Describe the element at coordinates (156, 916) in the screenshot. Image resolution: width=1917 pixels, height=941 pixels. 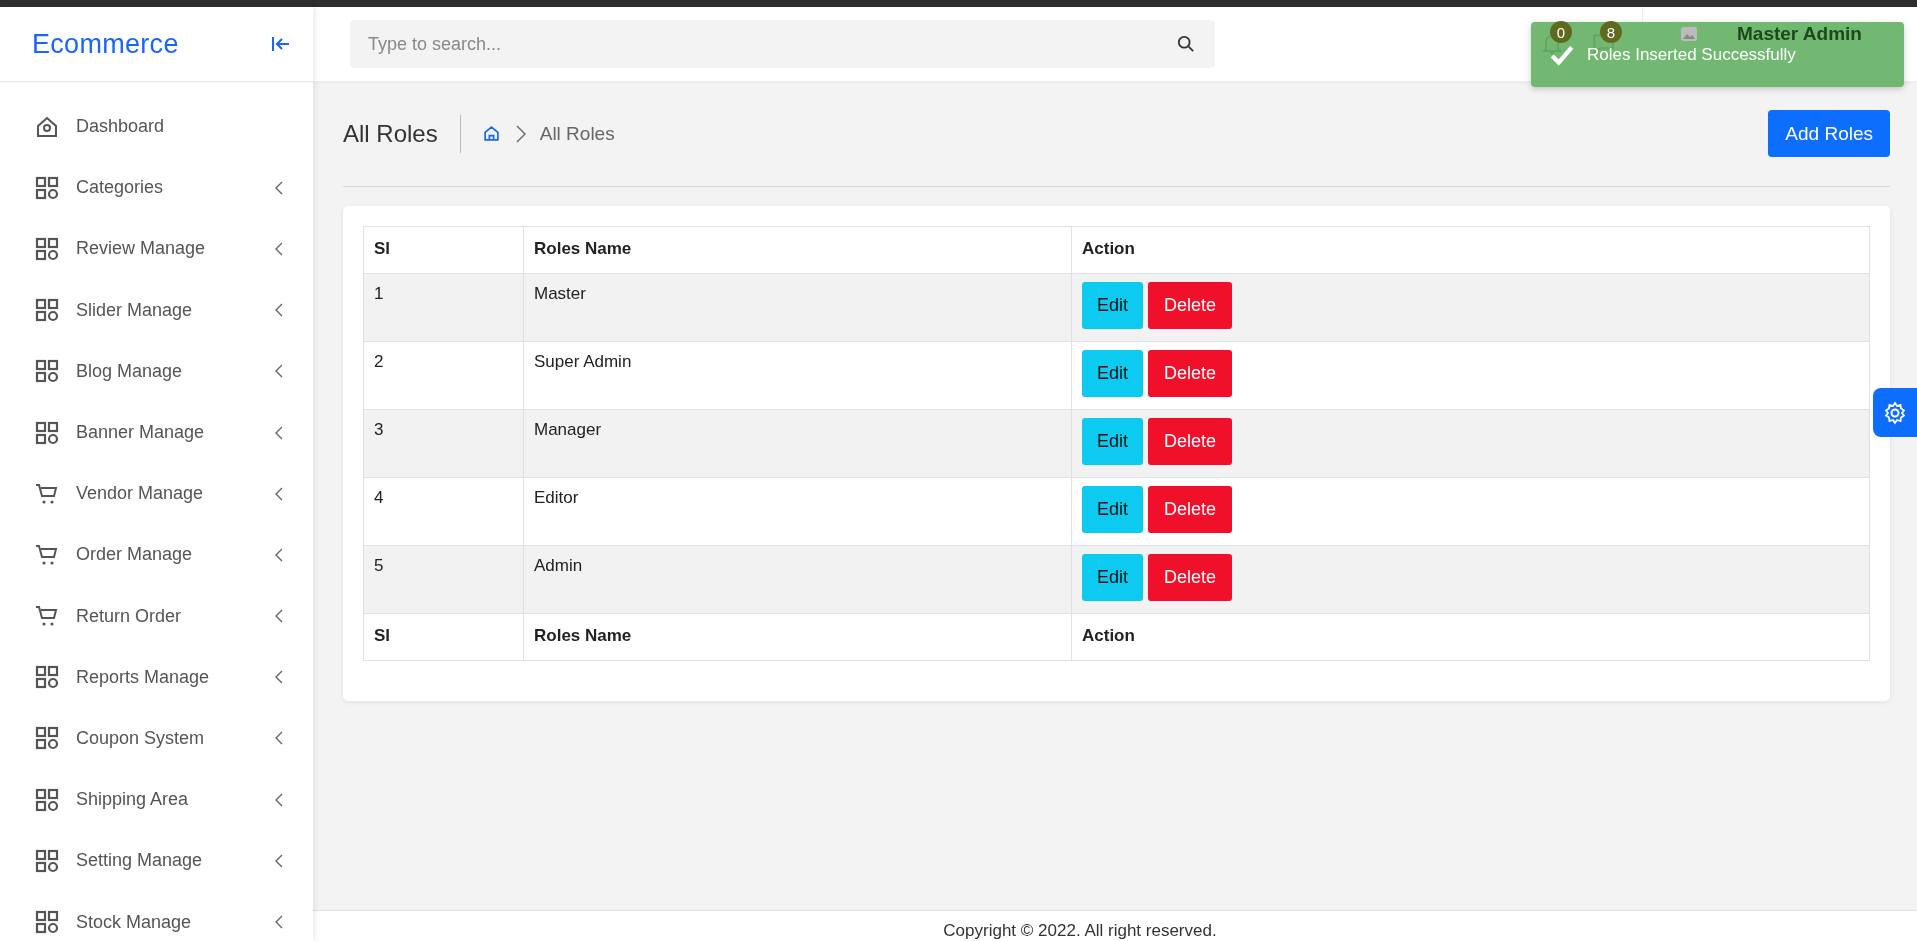
I see `menu-item: Stock Manage` at that location.